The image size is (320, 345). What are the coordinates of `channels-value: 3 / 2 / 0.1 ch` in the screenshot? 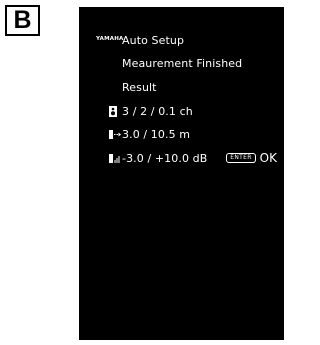 It's located at (157, 111).